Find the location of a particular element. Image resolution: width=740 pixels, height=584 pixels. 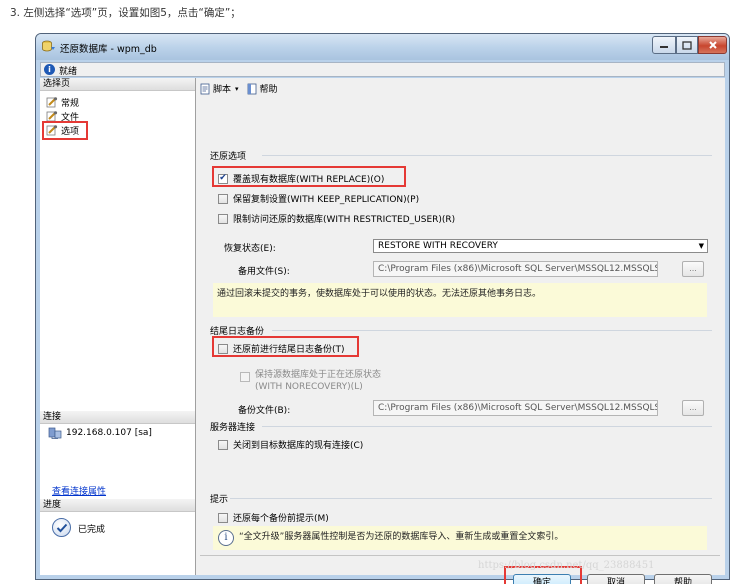

window-title: 还原数据库 - wpm_db is located at coordinates (108, 49).